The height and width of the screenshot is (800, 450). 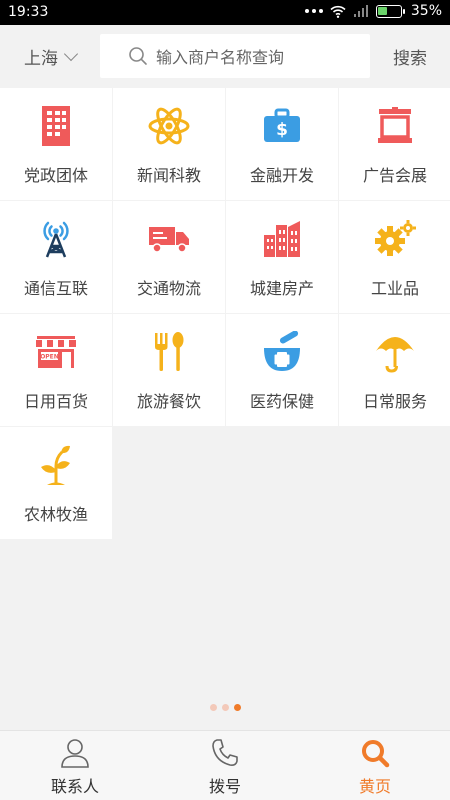 I want to click on category-daily-goods: OPEN 日用百货, so click(x=56, y=370).